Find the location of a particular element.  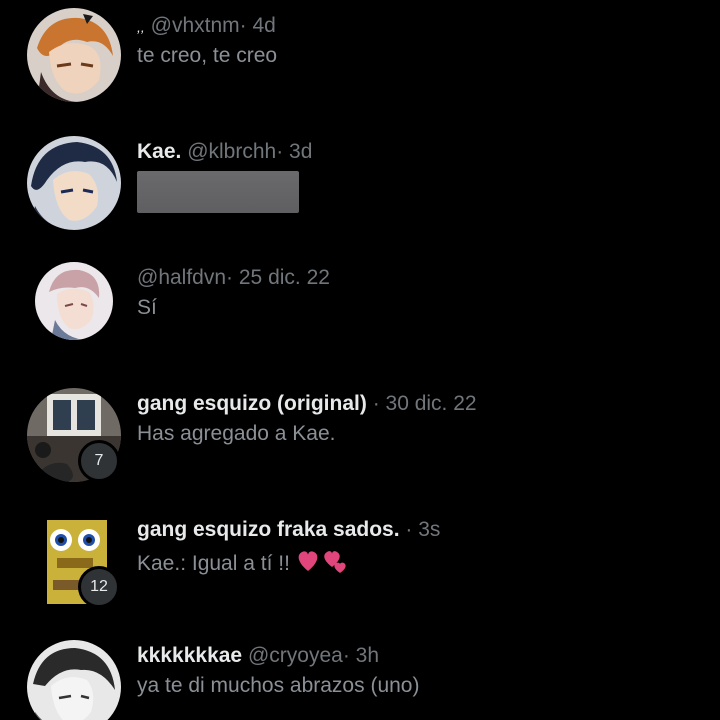

message-preview: Kae.: Igual a tí !! is located at coordinates (243, 564).